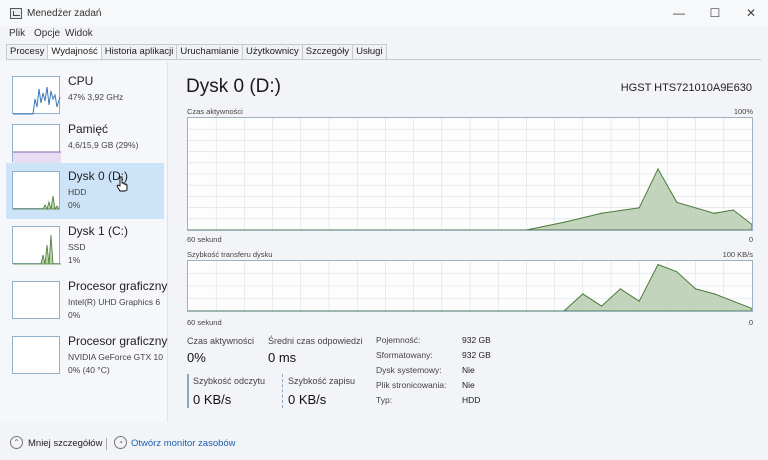 The height and width of the screenshot is (460, 768). Describe the element at coordinates (122, 184) in the screenshot. I see `hand-cursor-icon` at that location.